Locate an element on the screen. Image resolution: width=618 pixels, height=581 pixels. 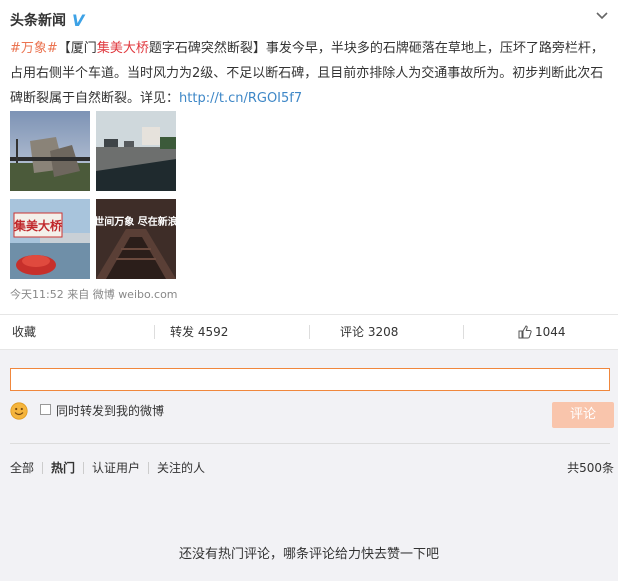
repost-checkbox-label: 同时转发到我的微博 is located at coordinates (110, 410).